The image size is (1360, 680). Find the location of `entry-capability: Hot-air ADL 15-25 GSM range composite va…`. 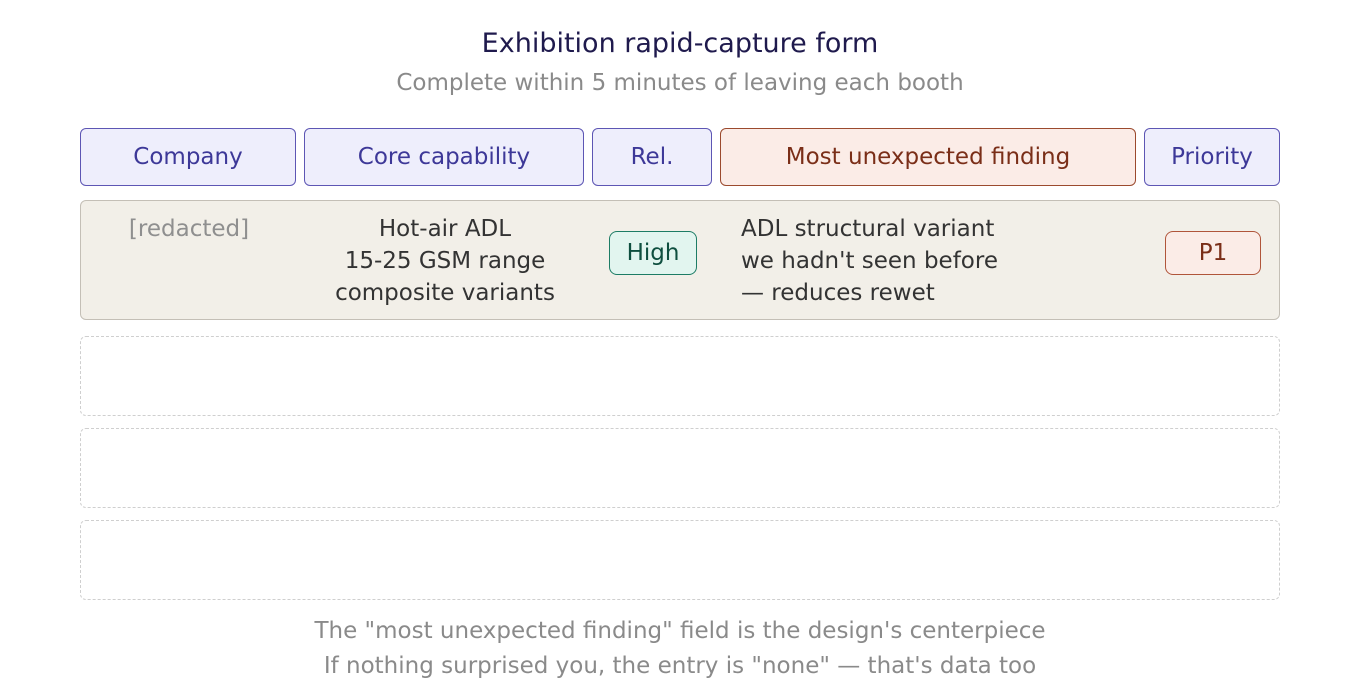

entry-capability: Hot-air ADL 15-25 GSM range composite va… is located at coordinates (445, 261).